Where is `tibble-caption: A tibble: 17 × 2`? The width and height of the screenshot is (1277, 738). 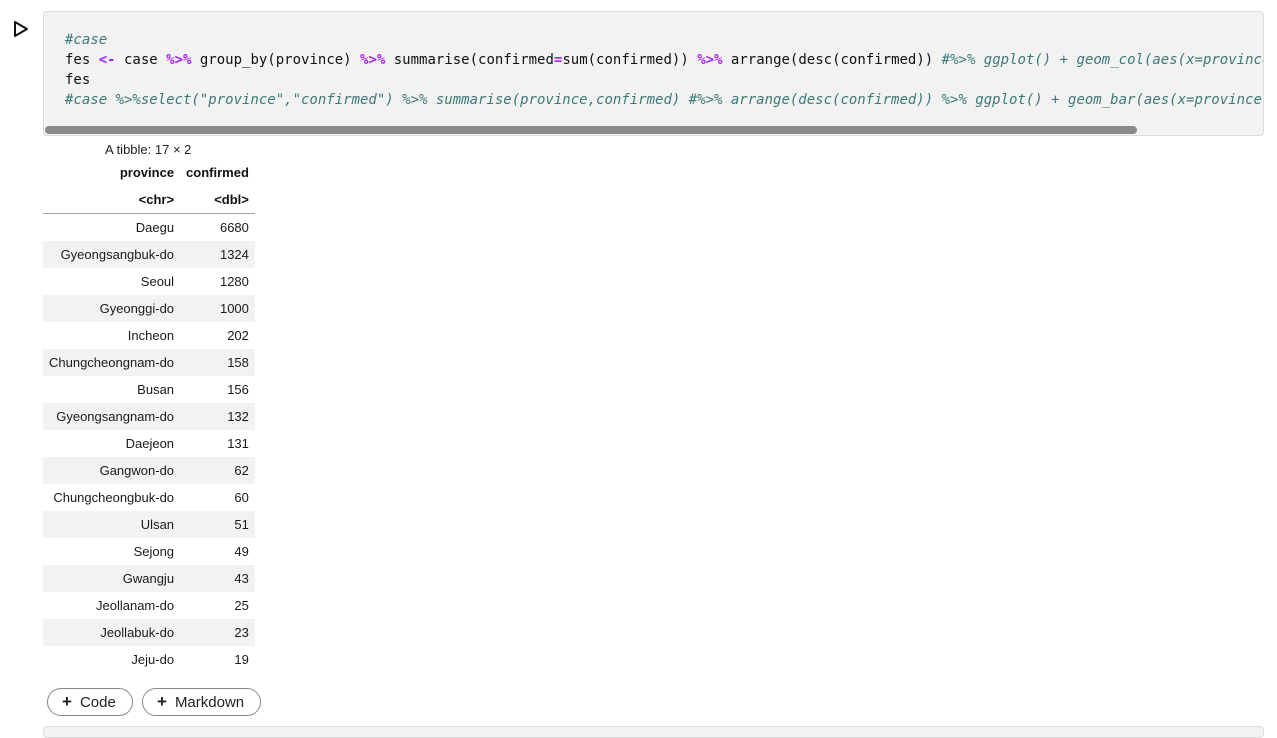
tibble-caption: A tibble: 17 × 2 is located at coordinates (148, 149).